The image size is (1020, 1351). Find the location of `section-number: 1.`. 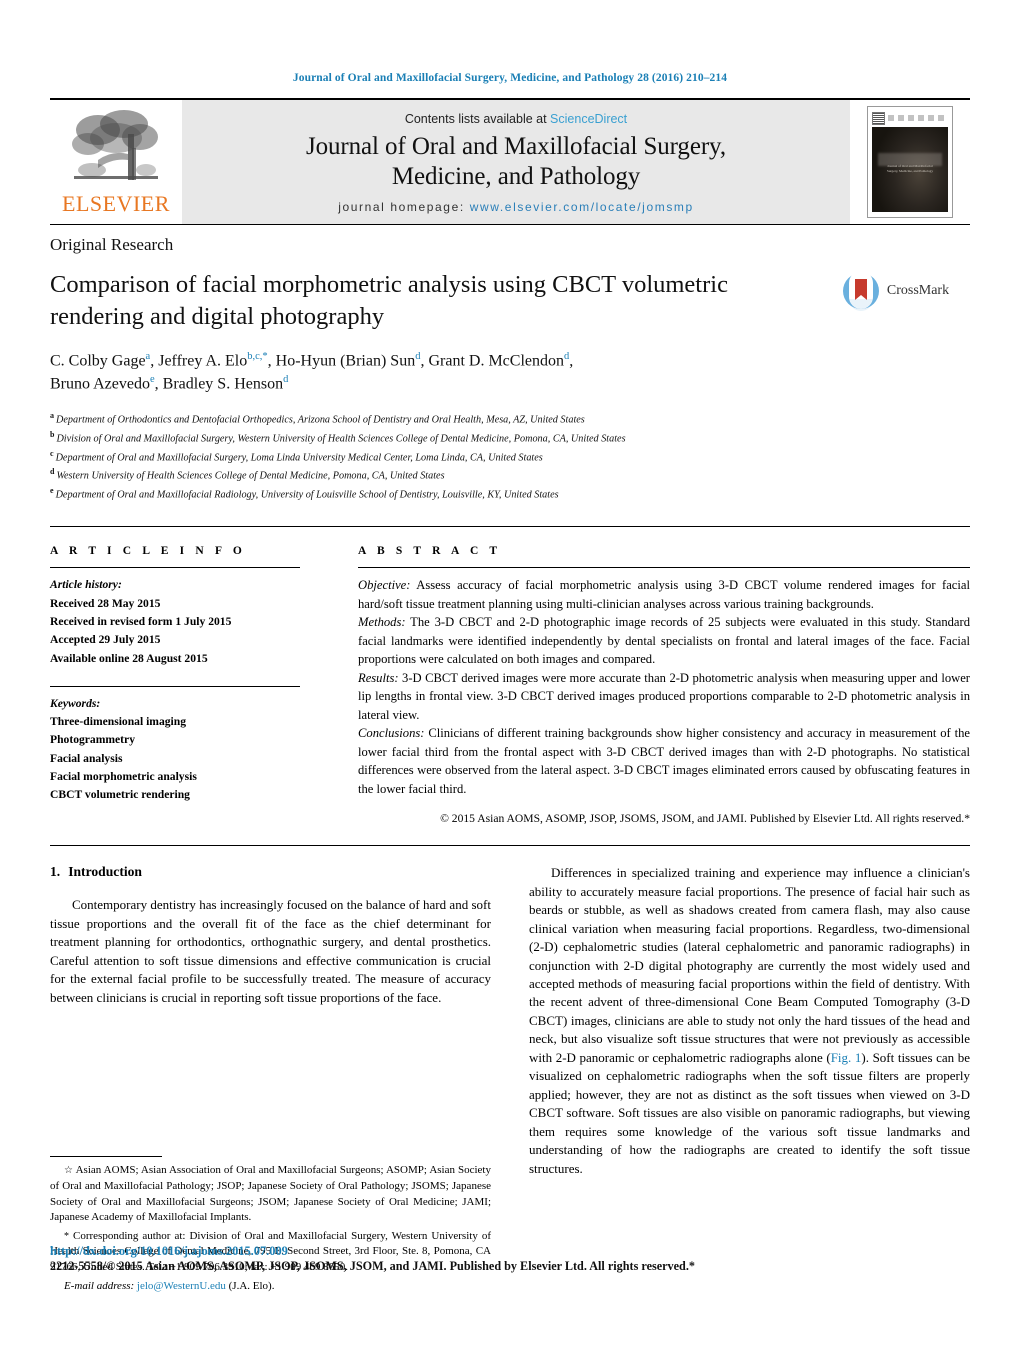

section-number: 1. is located at coordinates (55, 872).